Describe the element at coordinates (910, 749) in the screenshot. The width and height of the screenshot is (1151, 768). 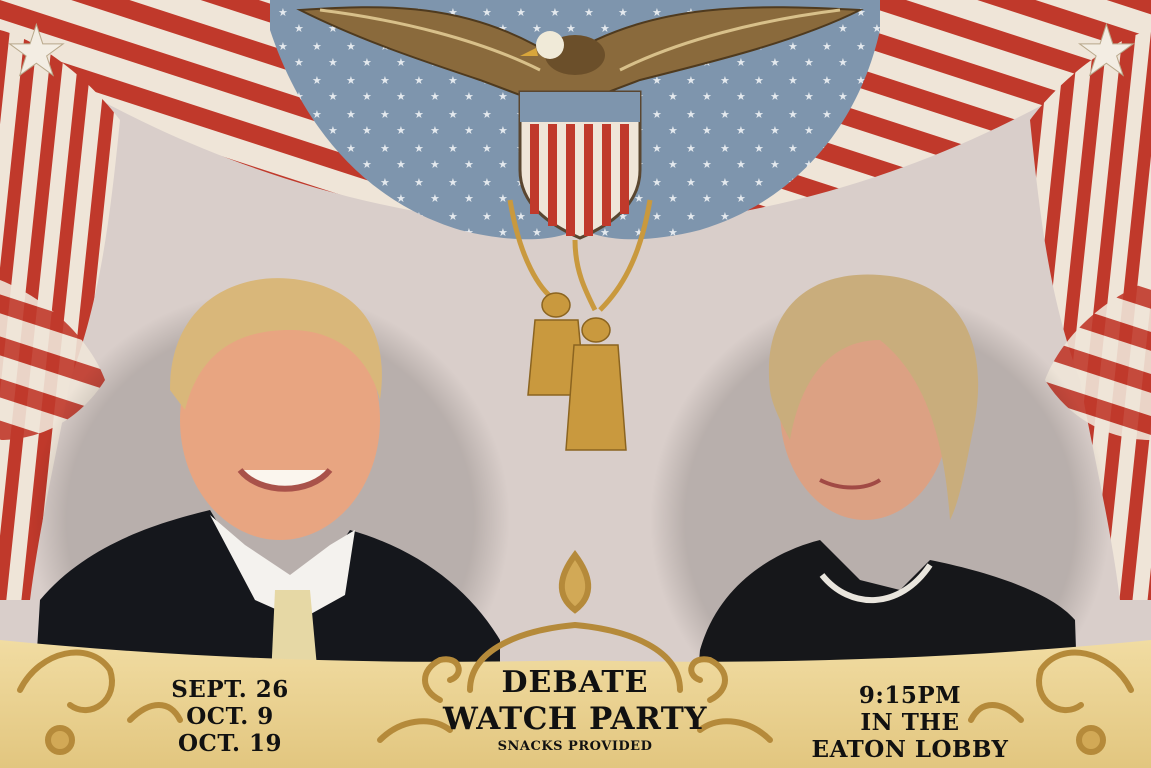
I see `location-line2: EATON LOBBY` at that location.